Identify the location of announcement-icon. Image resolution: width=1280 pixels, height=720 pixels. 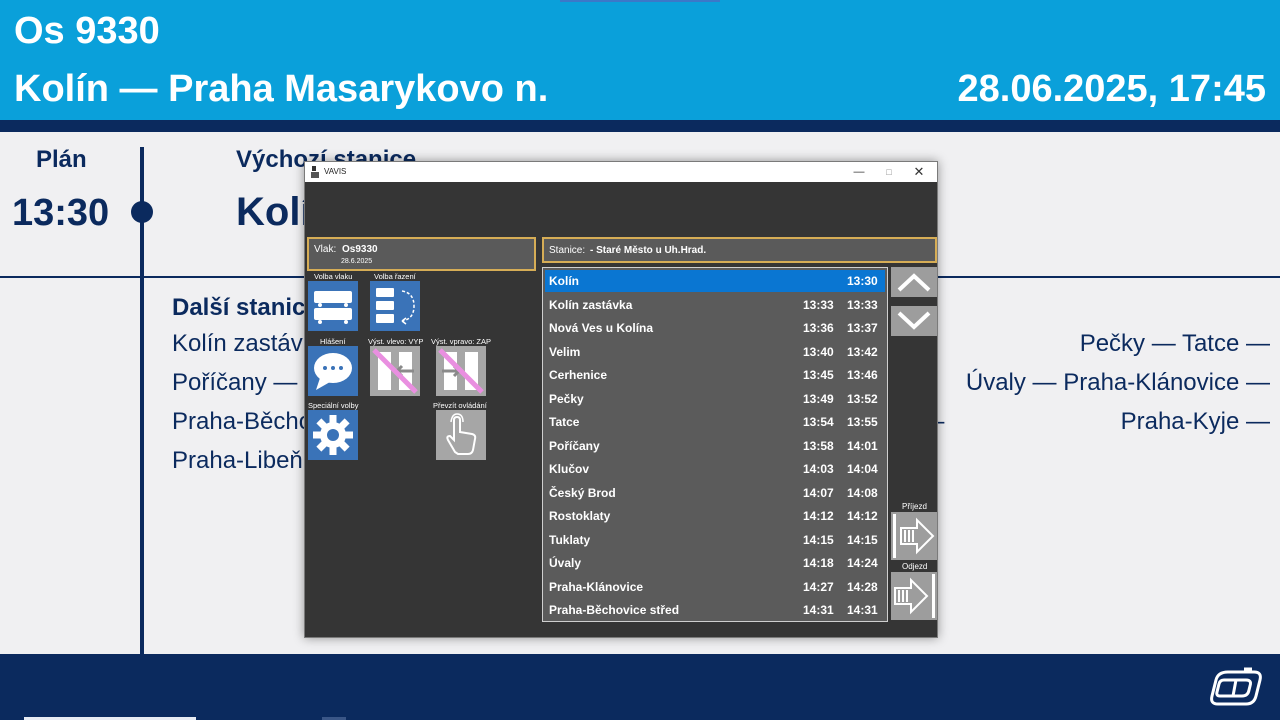
(333, 371).